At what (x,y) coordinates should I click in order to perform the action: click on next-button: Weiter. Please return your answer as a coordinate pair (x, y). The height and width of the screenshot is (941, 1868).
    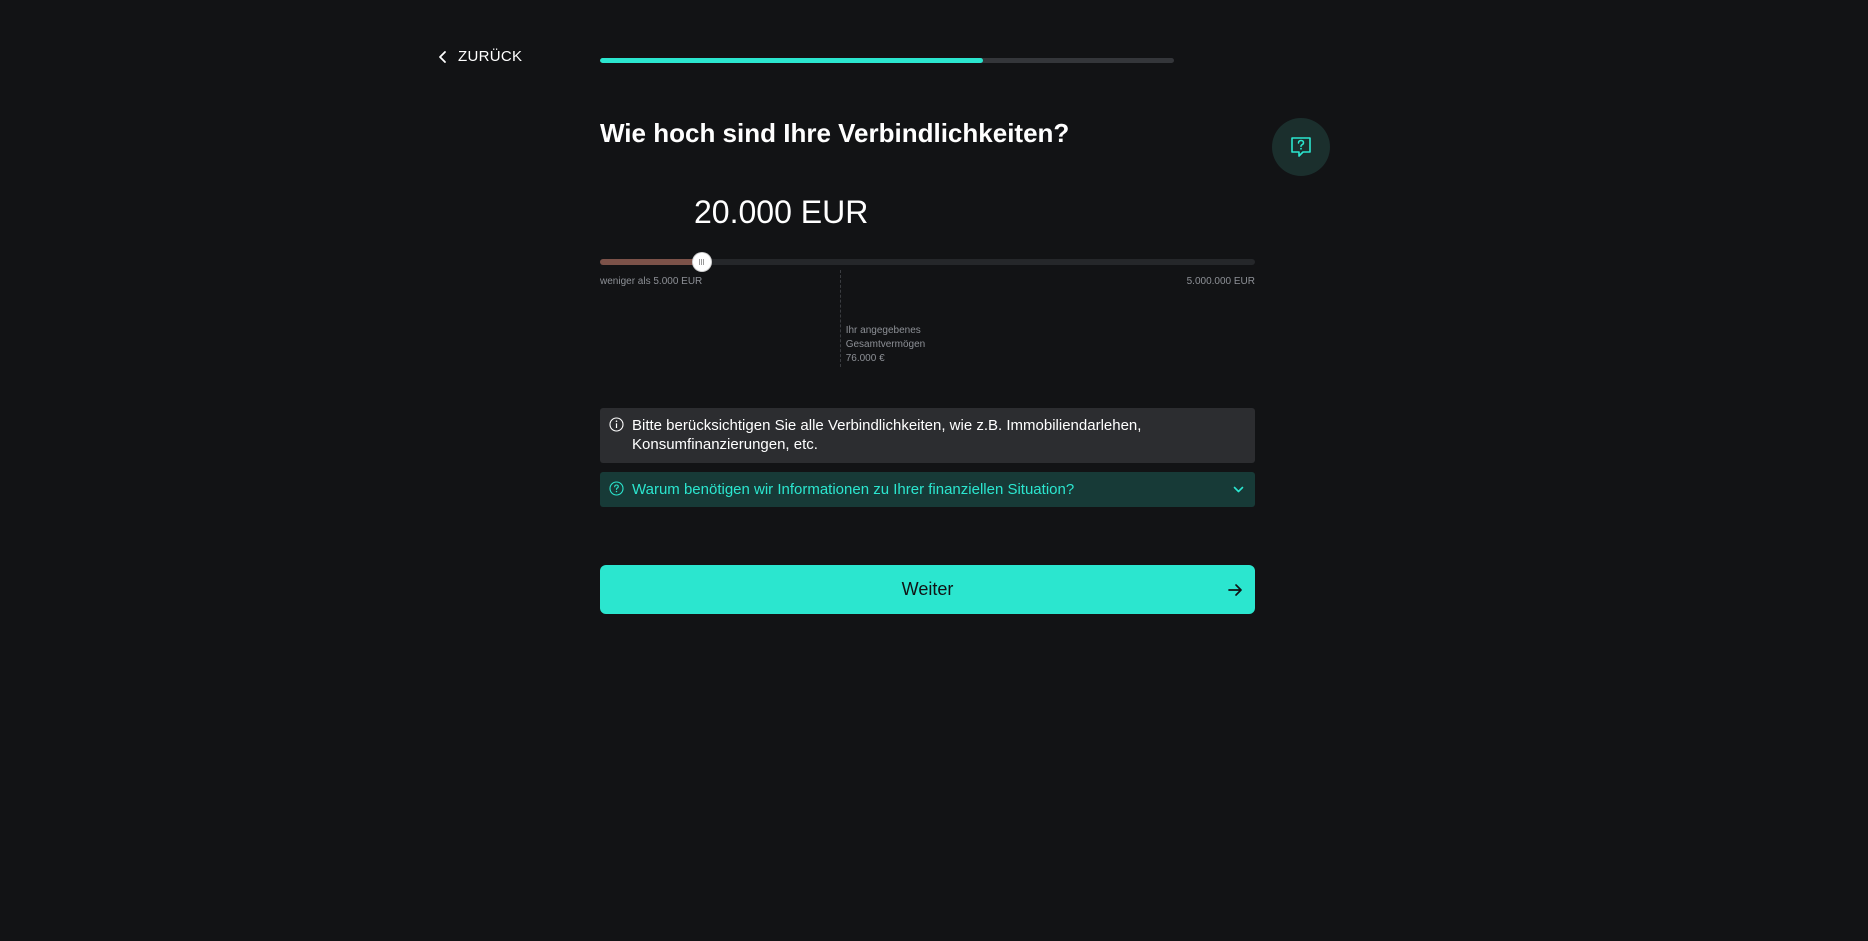
    Looking at the image, I should click on (927, 589).